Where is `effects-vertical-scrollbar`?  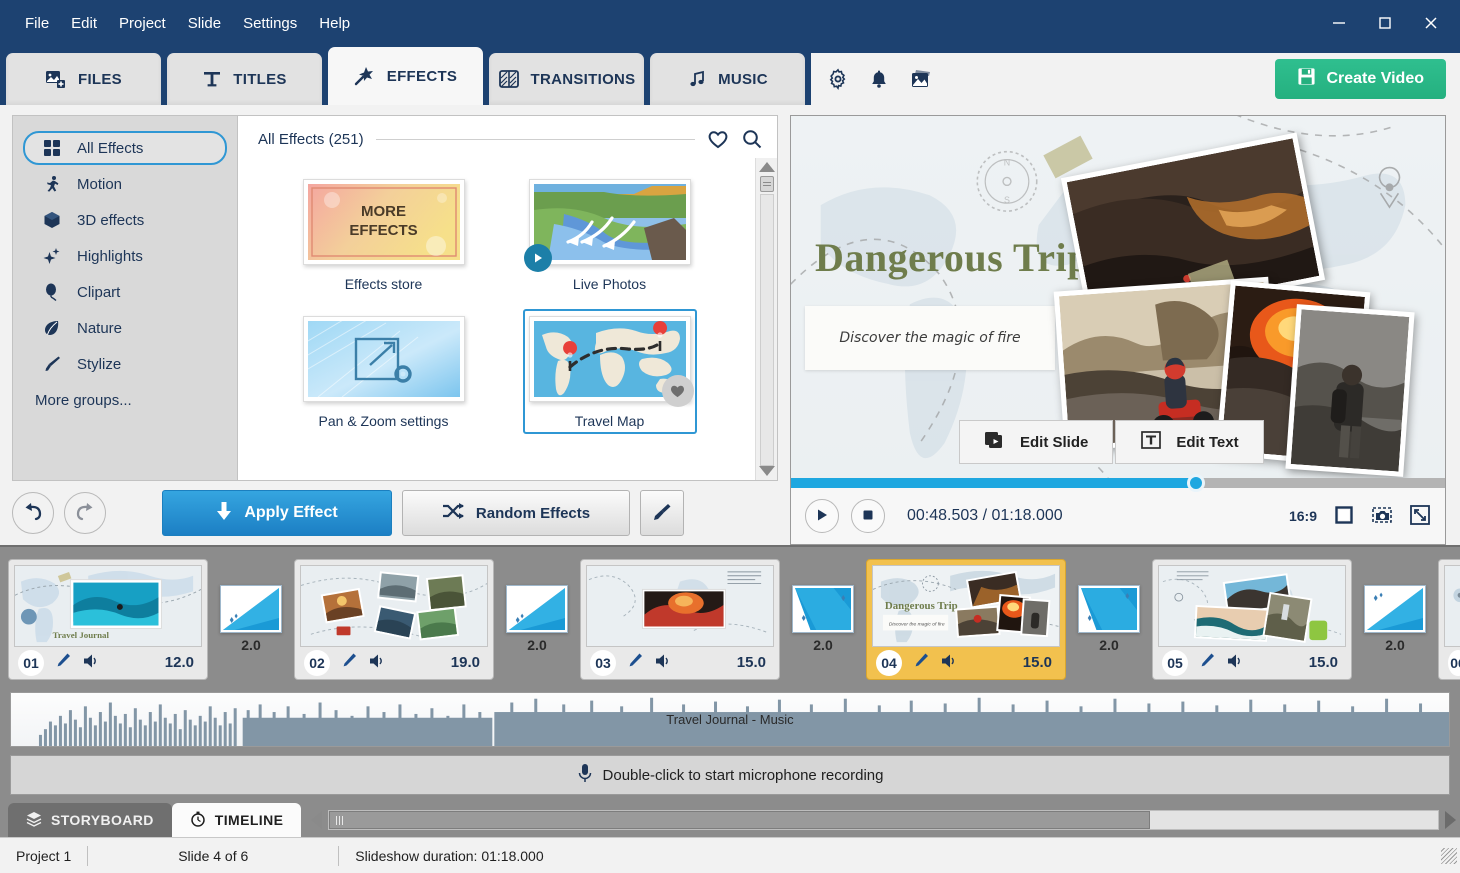 effects-vertical-scrollbar is located at coordinates (766, 319).